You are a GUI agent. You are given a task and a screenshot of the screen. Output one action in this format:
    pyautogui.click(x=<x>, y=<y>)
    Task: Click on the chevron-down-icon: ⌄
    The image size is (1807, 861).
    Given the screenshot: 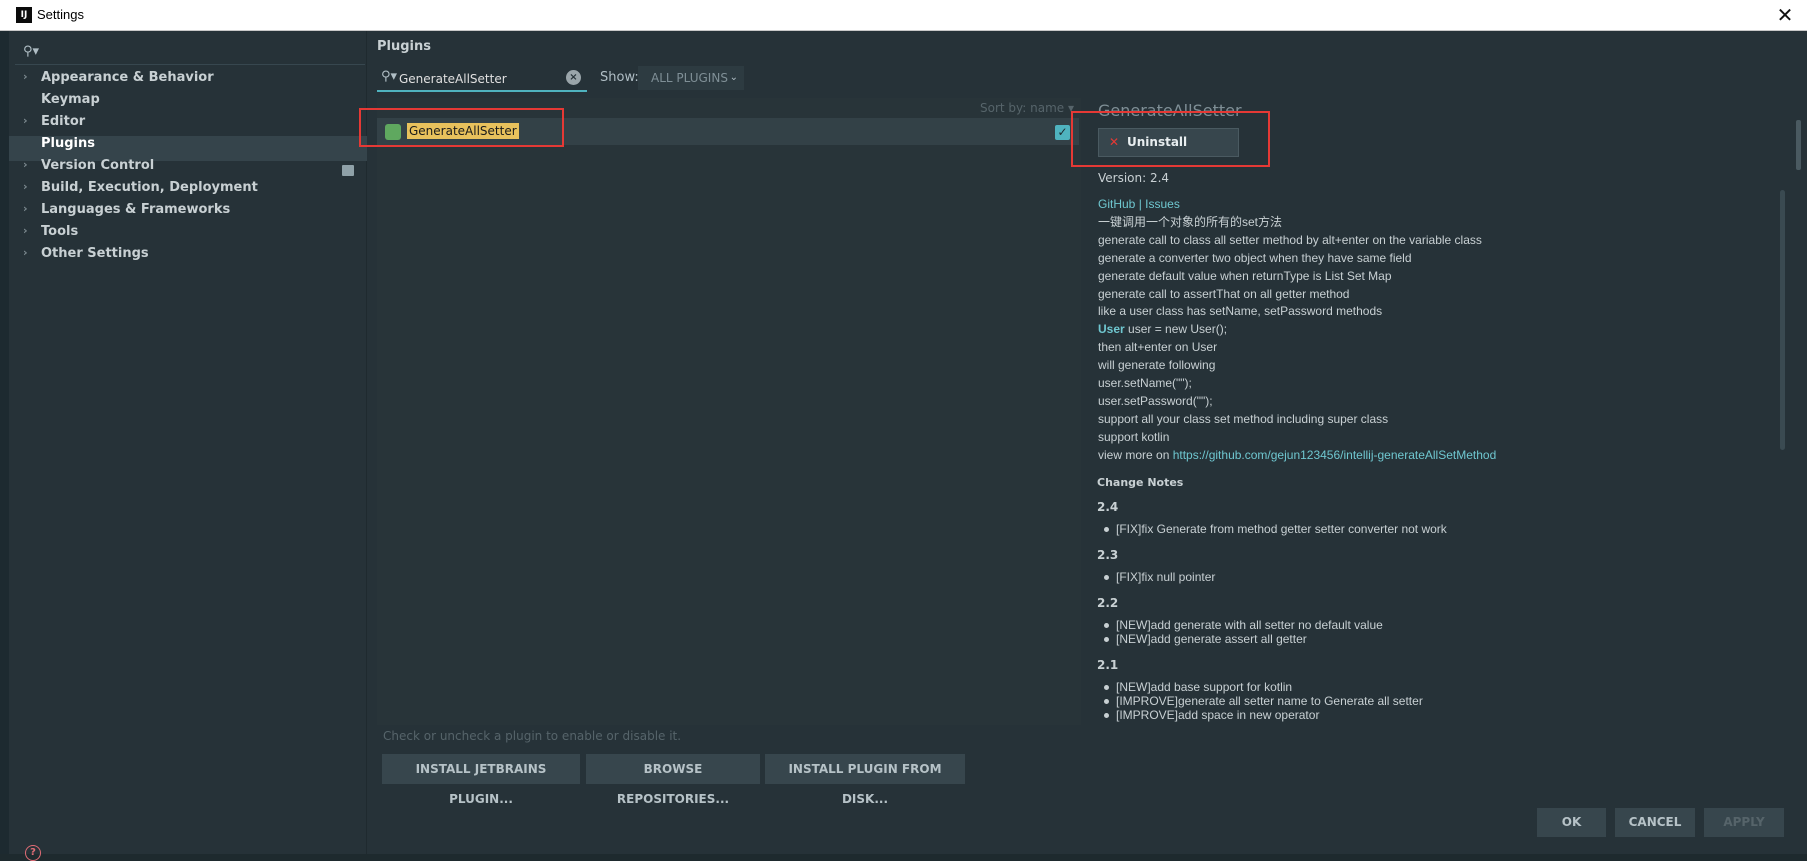 What is the action you would take?
    pyautogui.click(x=733, y=77)
    